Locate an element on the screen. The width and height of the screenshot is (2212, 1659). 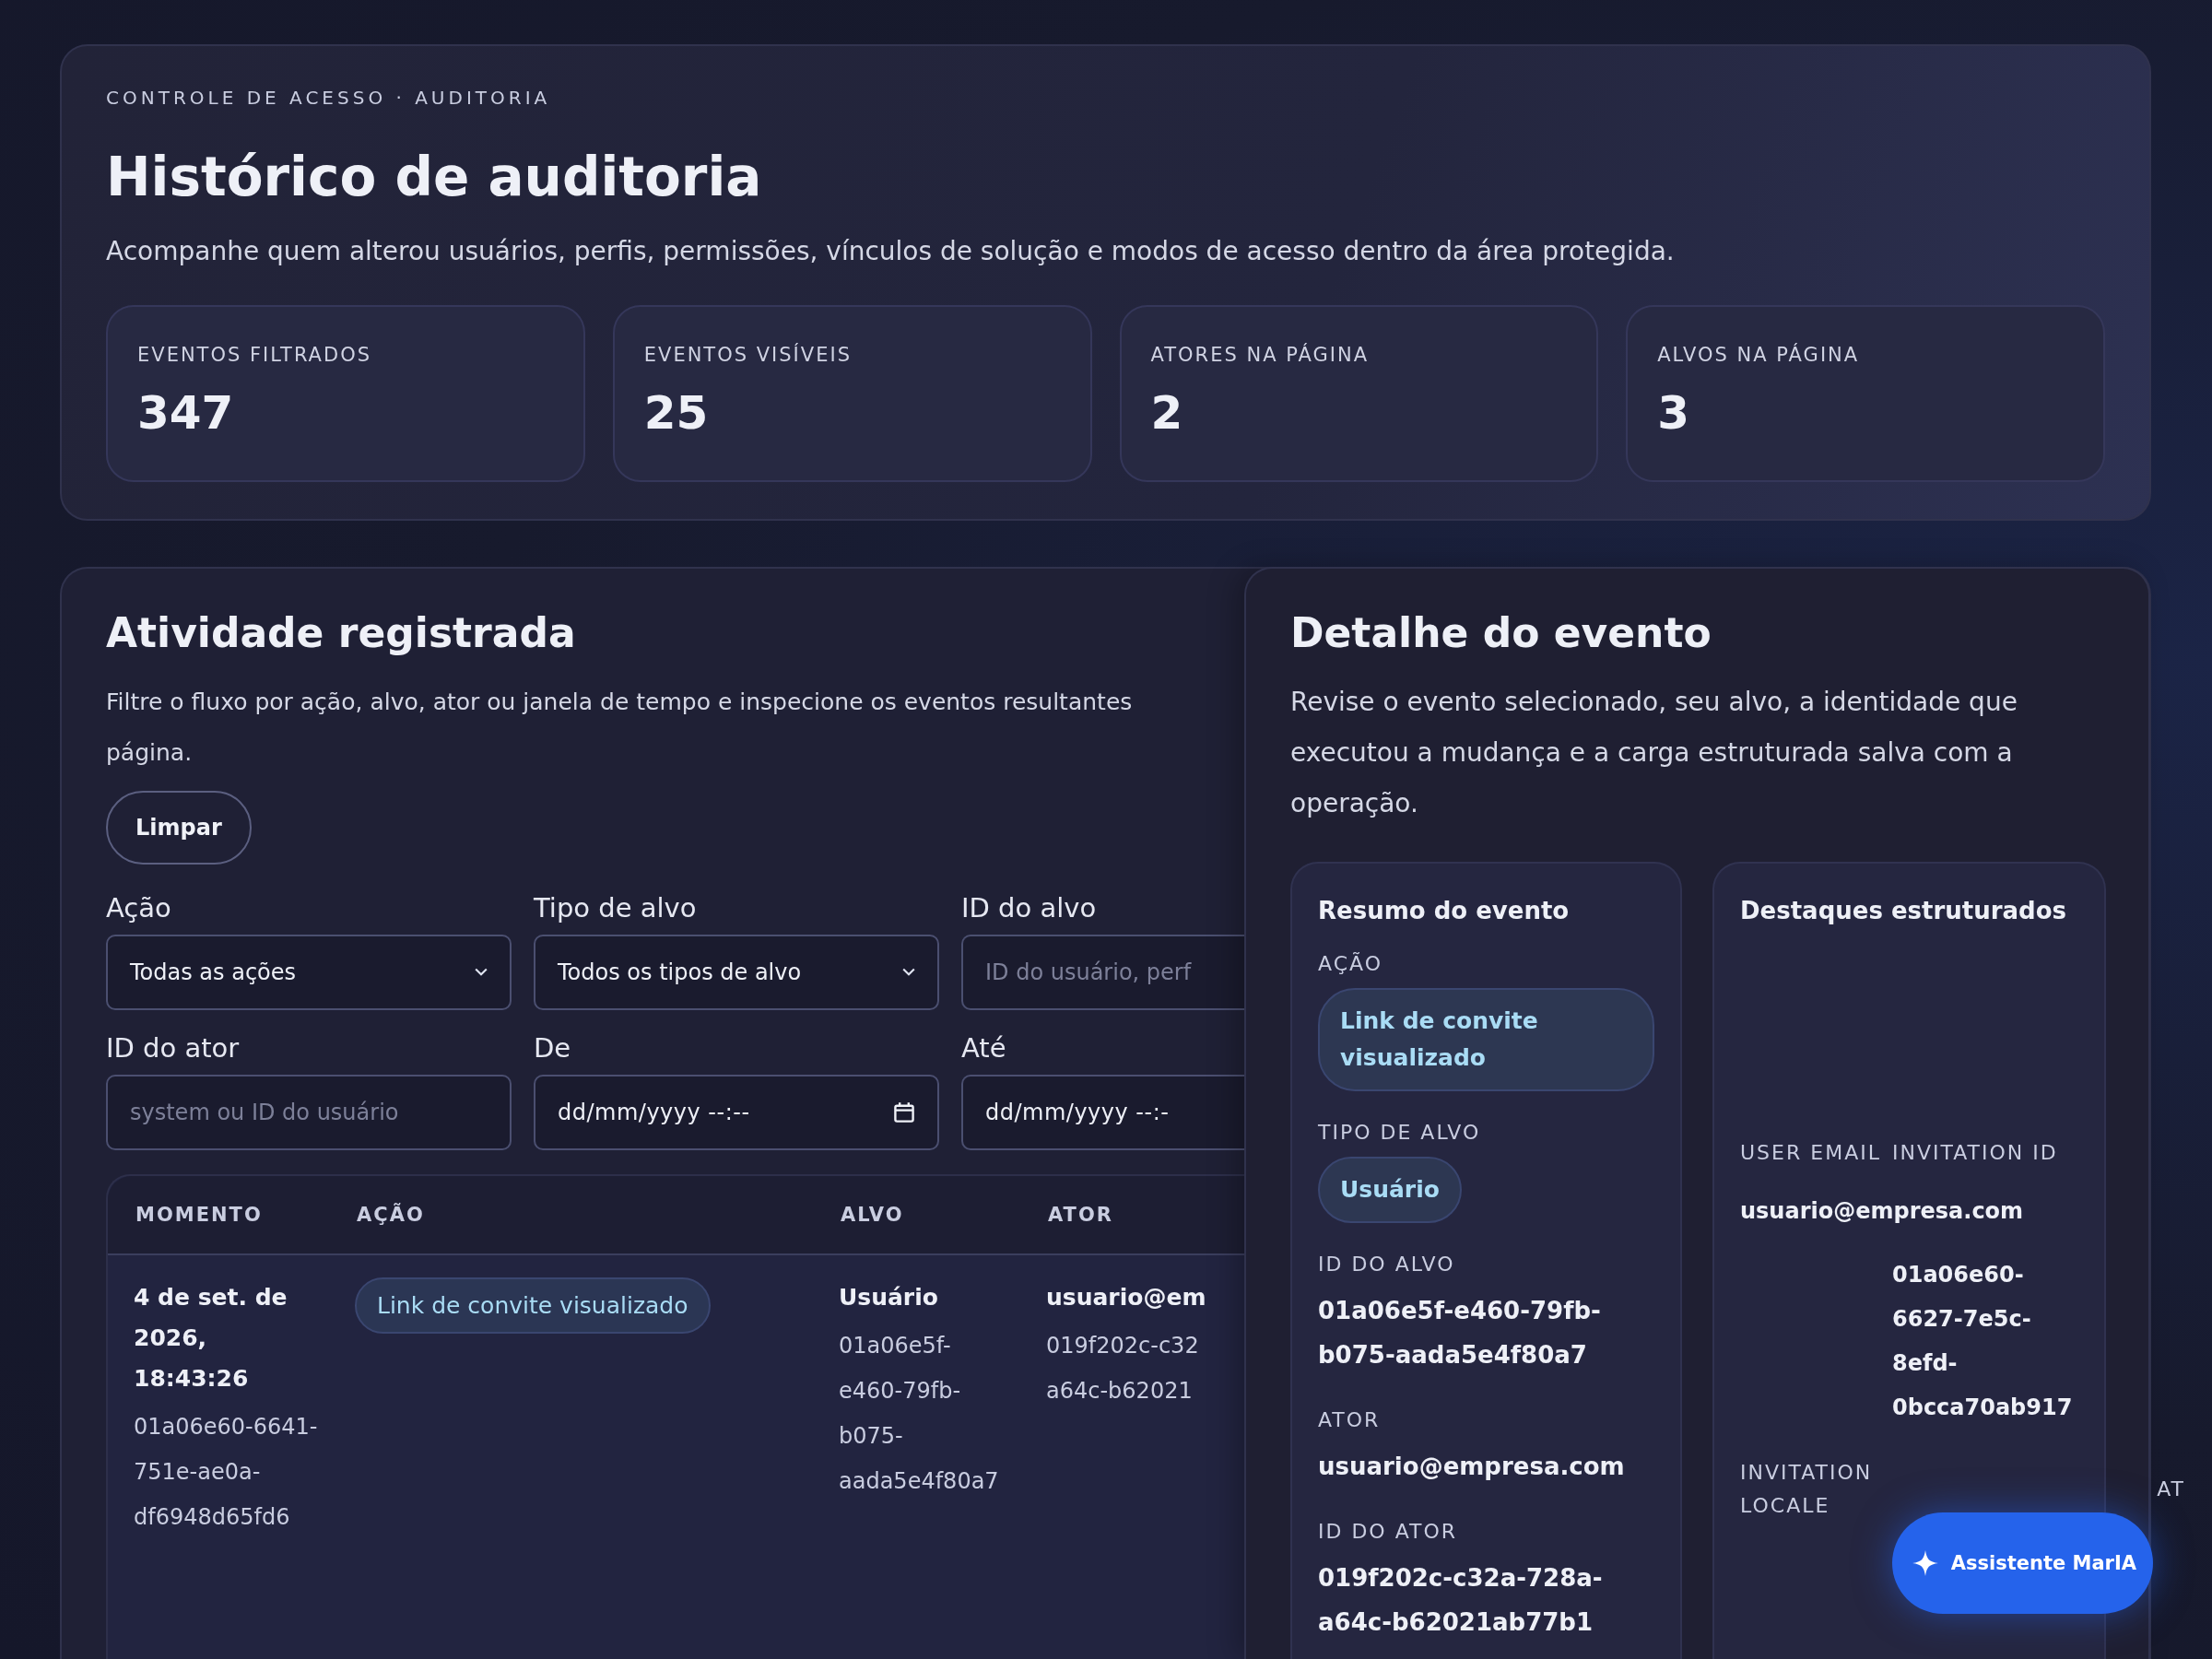
section-description: Revise o evento selecionado, seu alvo, a identidade que executou a mudança e a carga estruturada salva com a operação. is located at coordinates (1654, 753).